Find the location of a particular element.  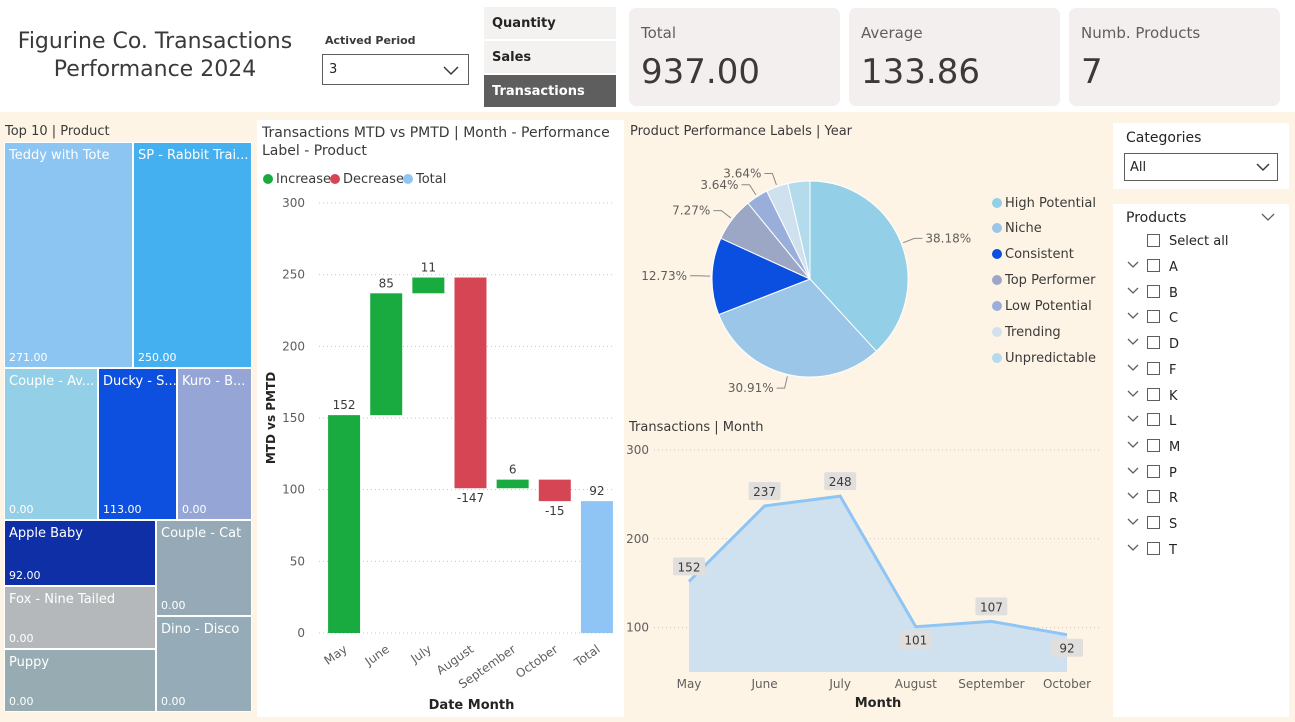

data-label: 38.18% is located at coordinates (948, 238).